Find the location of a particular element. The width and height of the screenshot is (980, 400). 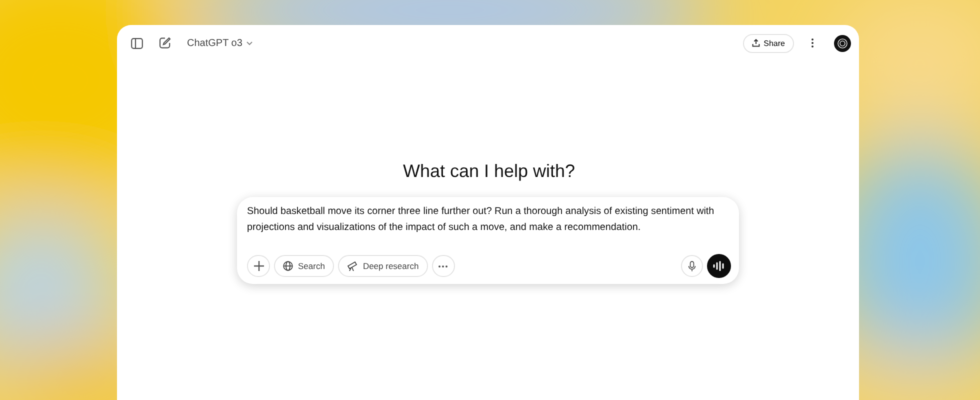

upload-icon is located at coordinates (756, 43).